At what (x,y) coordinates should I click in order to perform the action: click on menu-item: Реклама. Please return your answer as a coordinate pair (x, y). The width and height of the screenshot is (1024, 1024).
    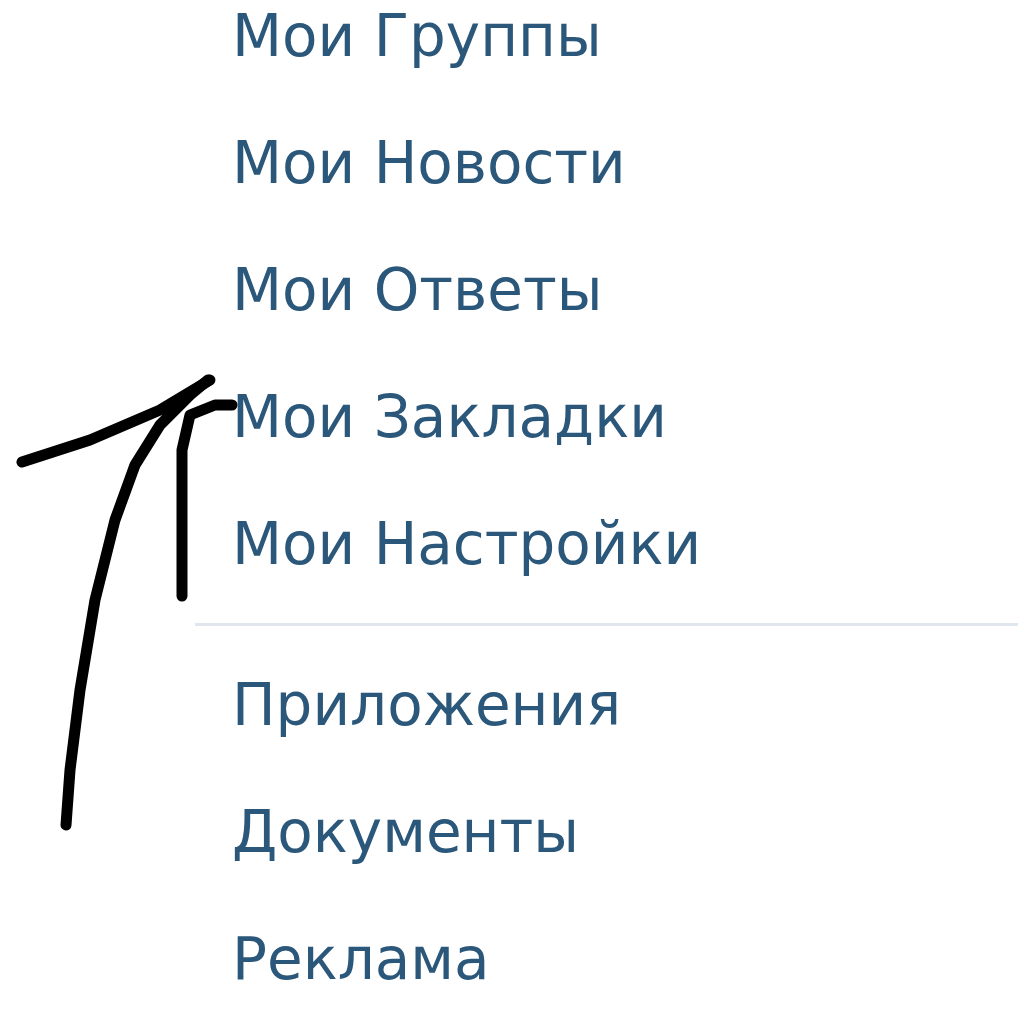
    Looking at the image, I should click on (512, 958).